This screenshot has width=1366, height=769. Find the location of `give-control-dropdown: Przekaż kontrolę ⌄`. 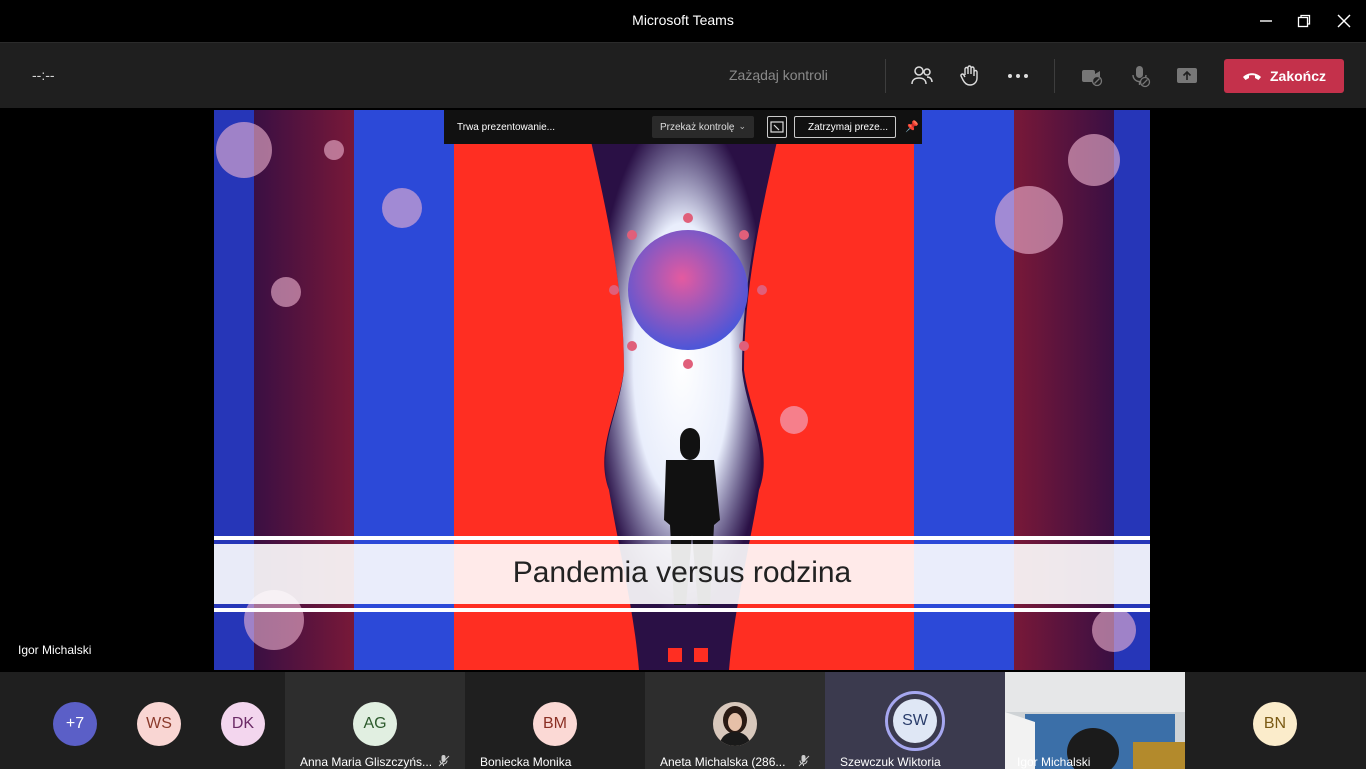

give-control-dropdown: Przekaż kontrolę ⌄ is located at coordinates (703, 127).